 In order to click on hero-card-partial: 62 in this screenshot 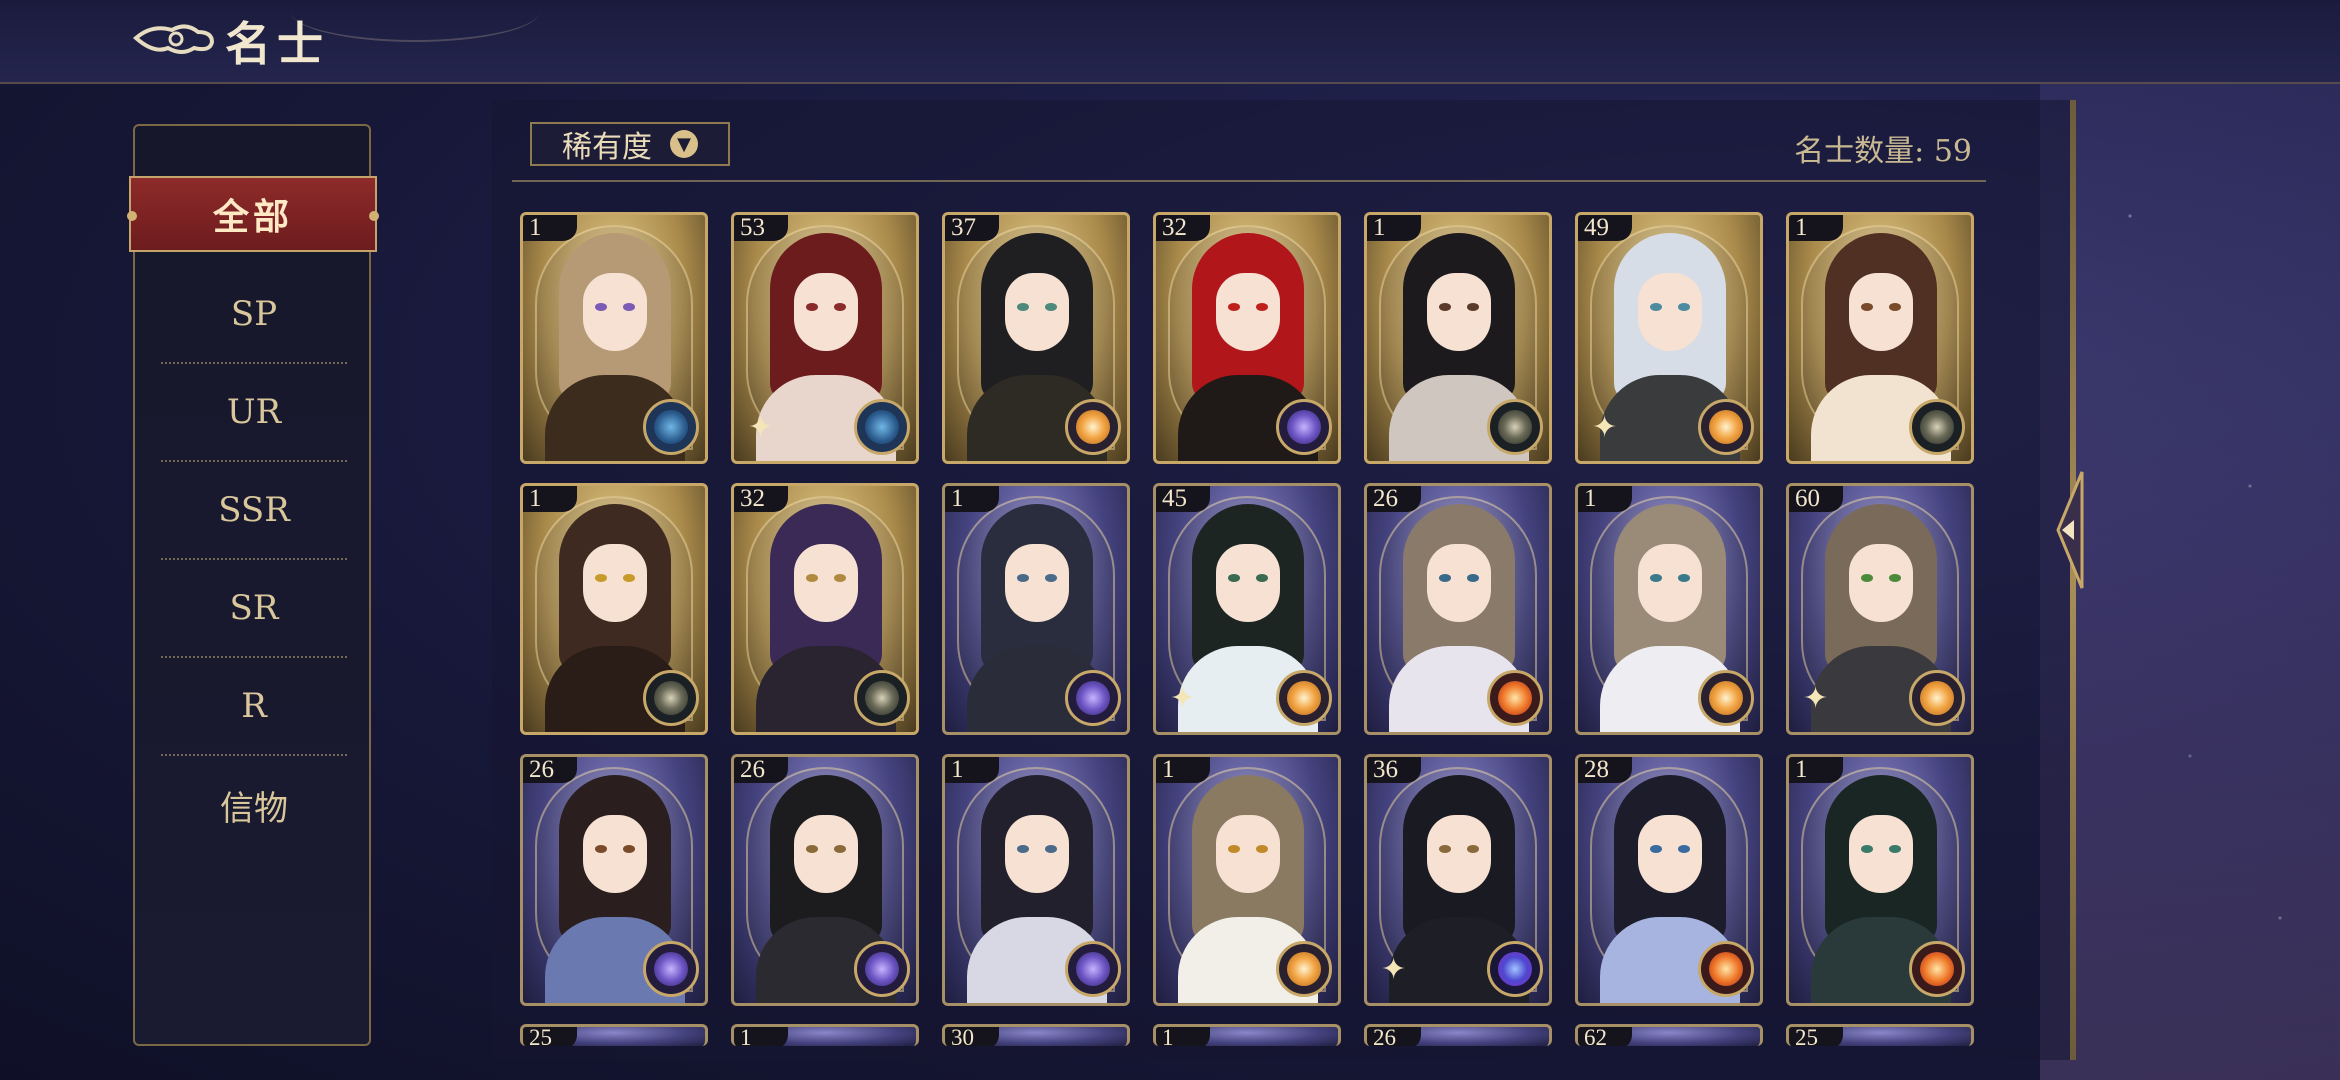, I will do `click(1669, 1035)`.